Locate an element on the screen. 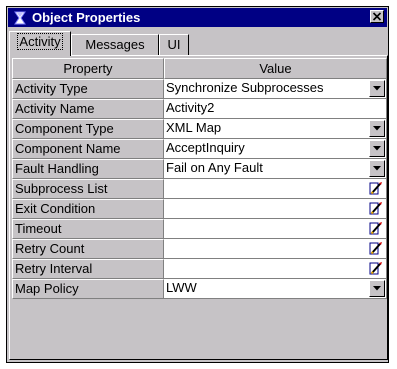  tab-messages-label: Messages is located at coordinates (115, 44).